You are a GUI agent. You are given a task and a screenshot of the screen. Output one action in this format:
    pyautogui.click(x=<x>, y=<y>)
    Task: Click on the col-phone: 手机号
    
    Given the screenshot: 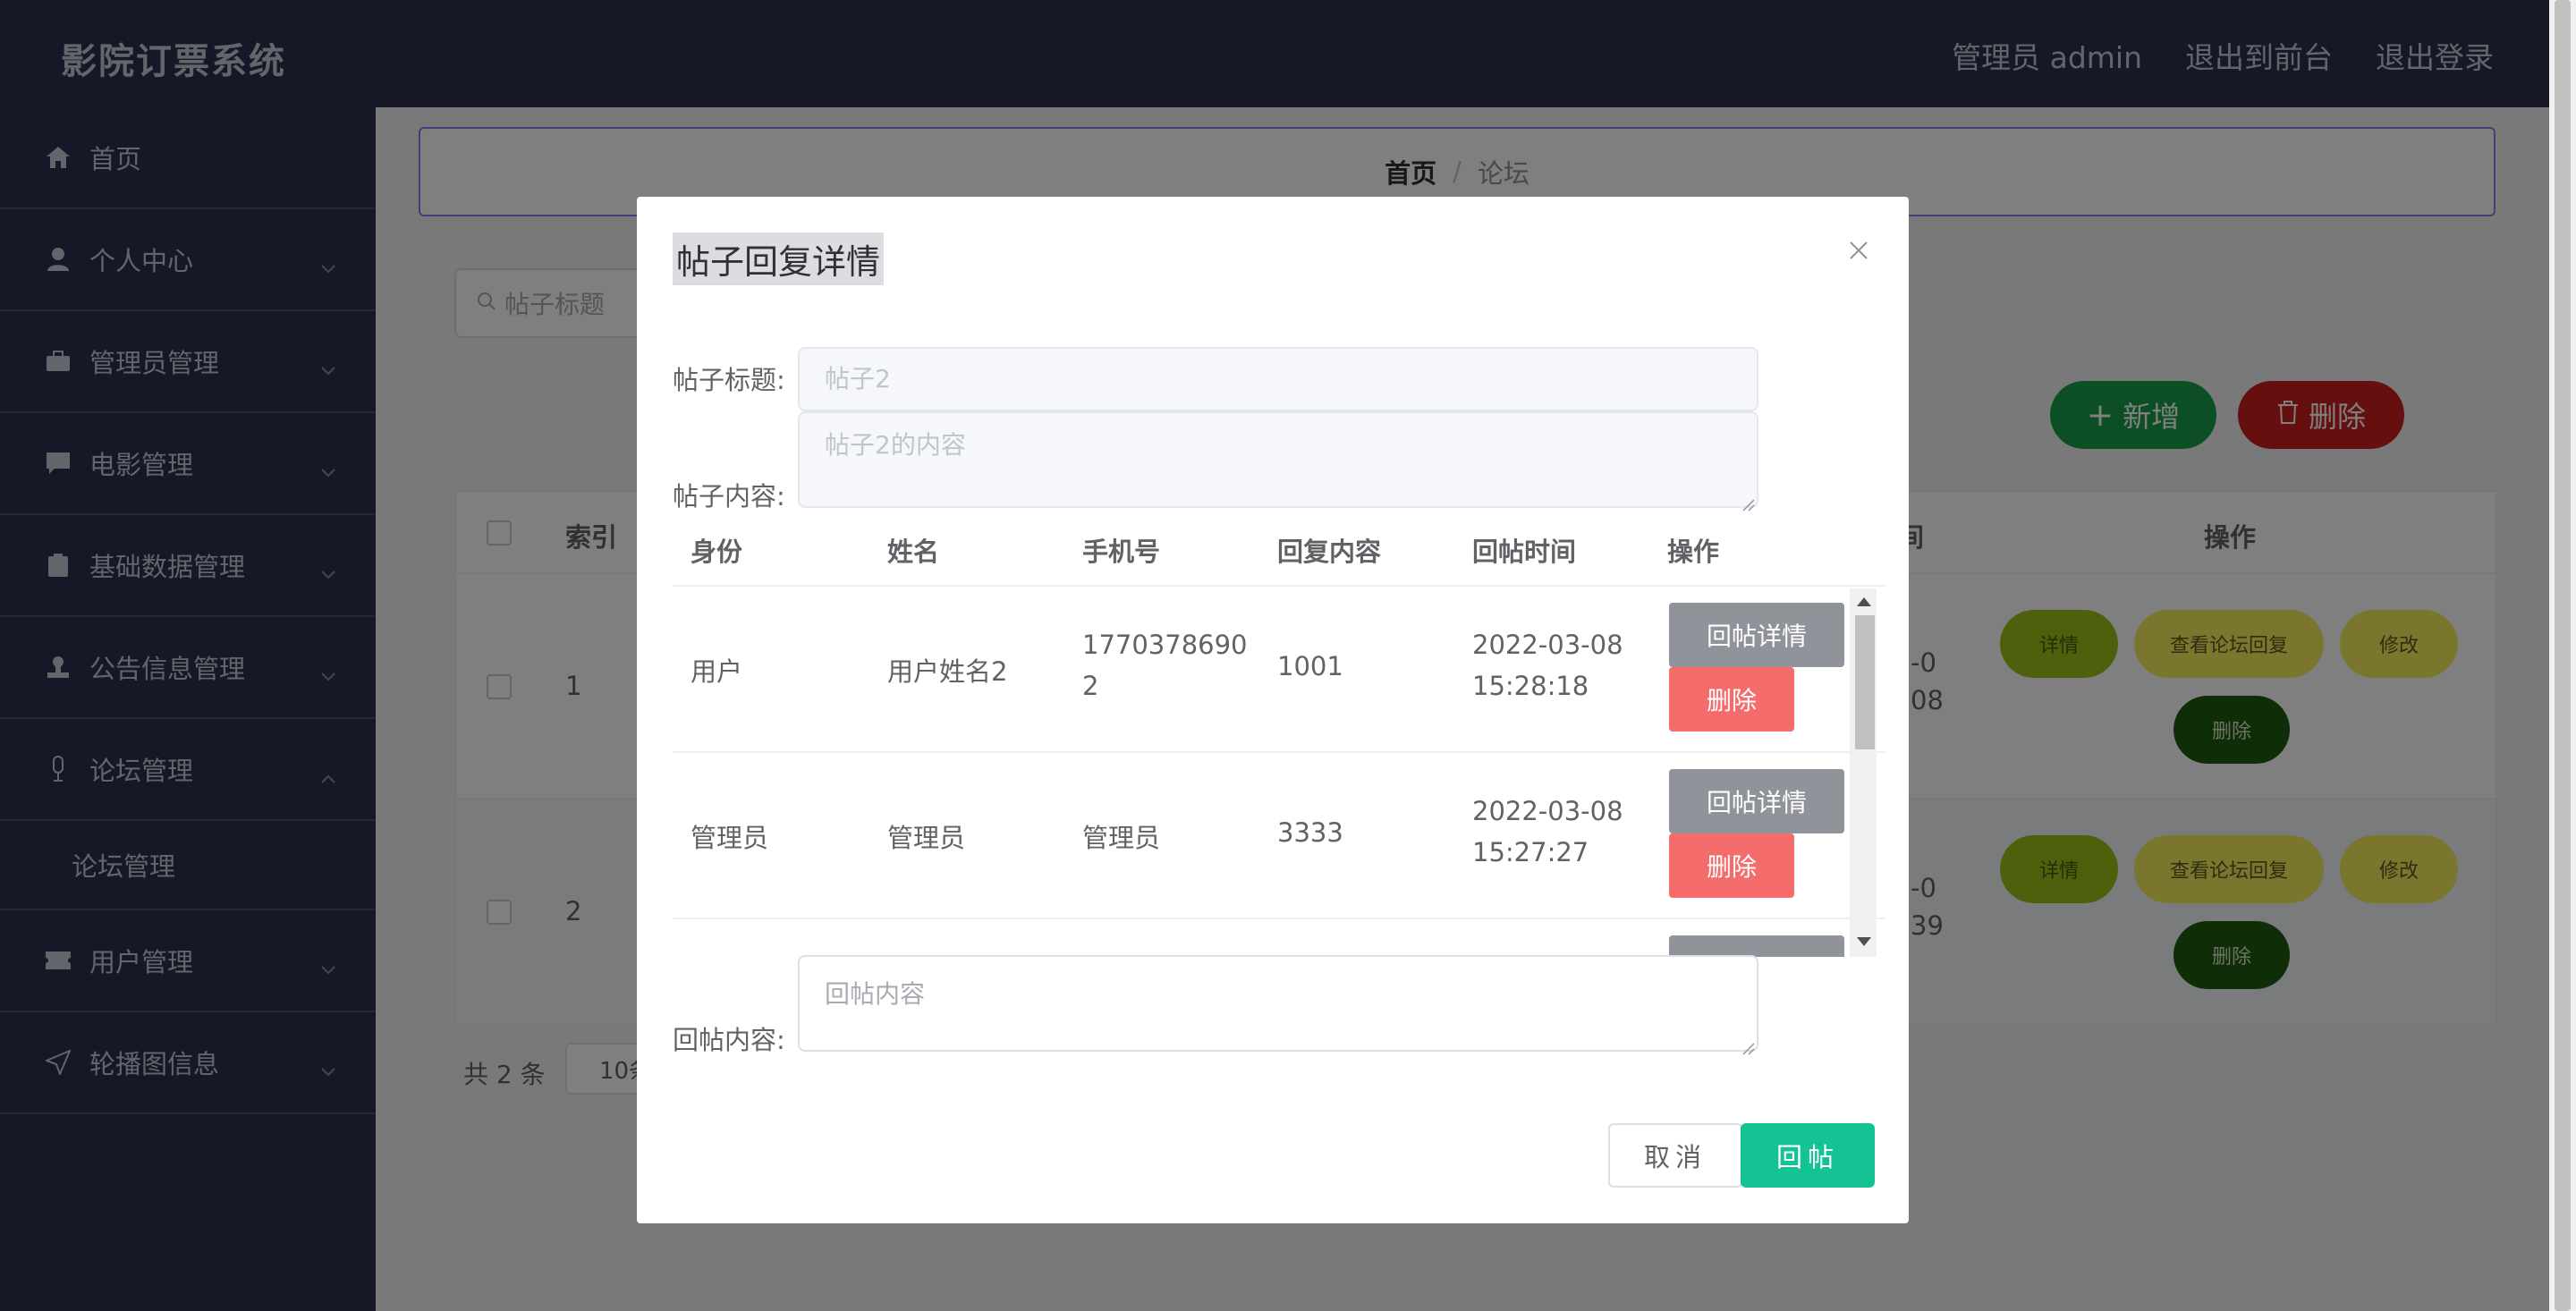 What is the action you would take?
    pyautogui.click(x=1121, y=552)
    